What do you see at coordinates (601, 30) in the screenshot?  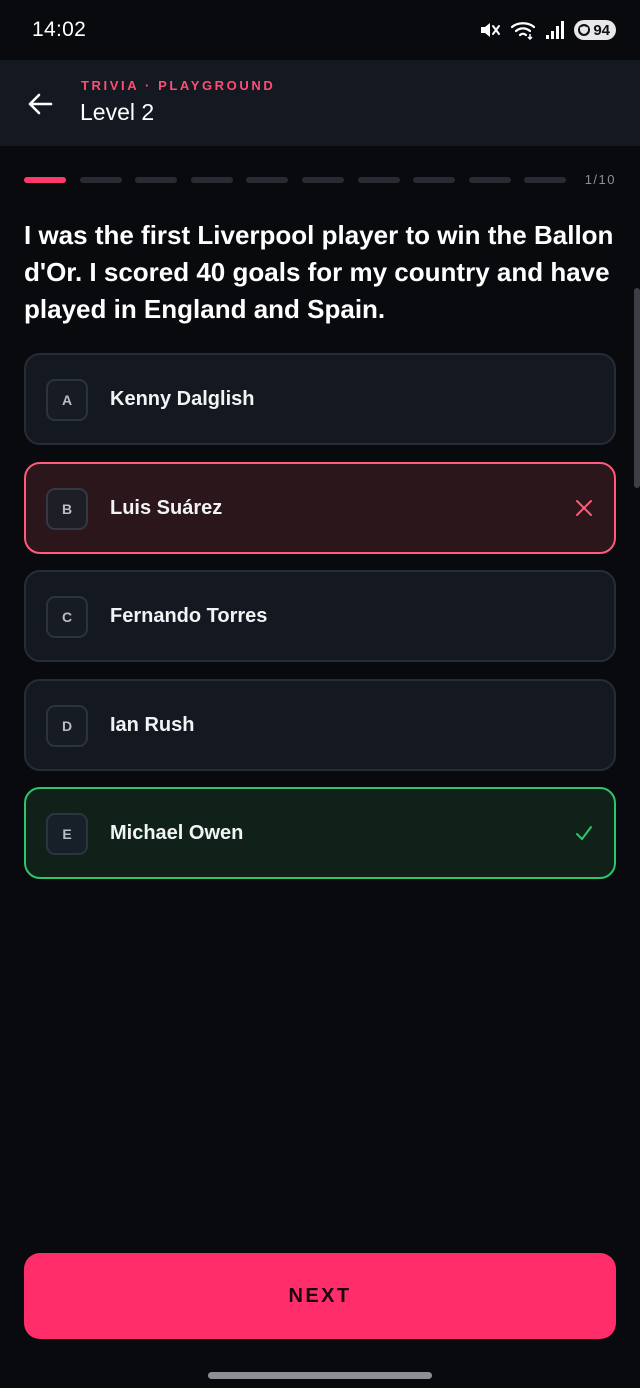 I see `battery-level: 94` at bounding box center [601, 30].